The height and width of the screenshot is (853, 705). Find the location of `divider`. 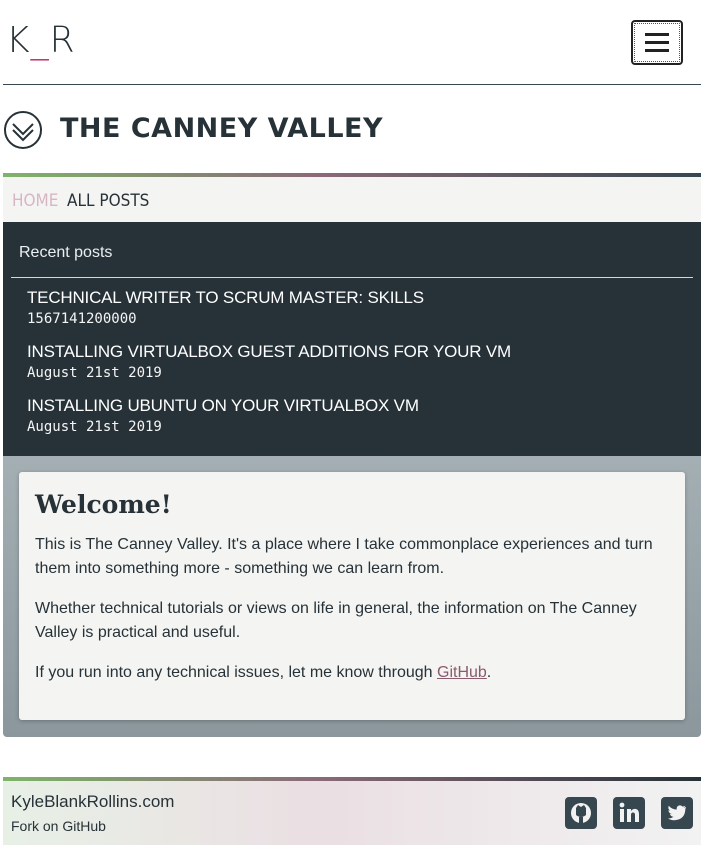

divider is located at coordinates (352, 277).